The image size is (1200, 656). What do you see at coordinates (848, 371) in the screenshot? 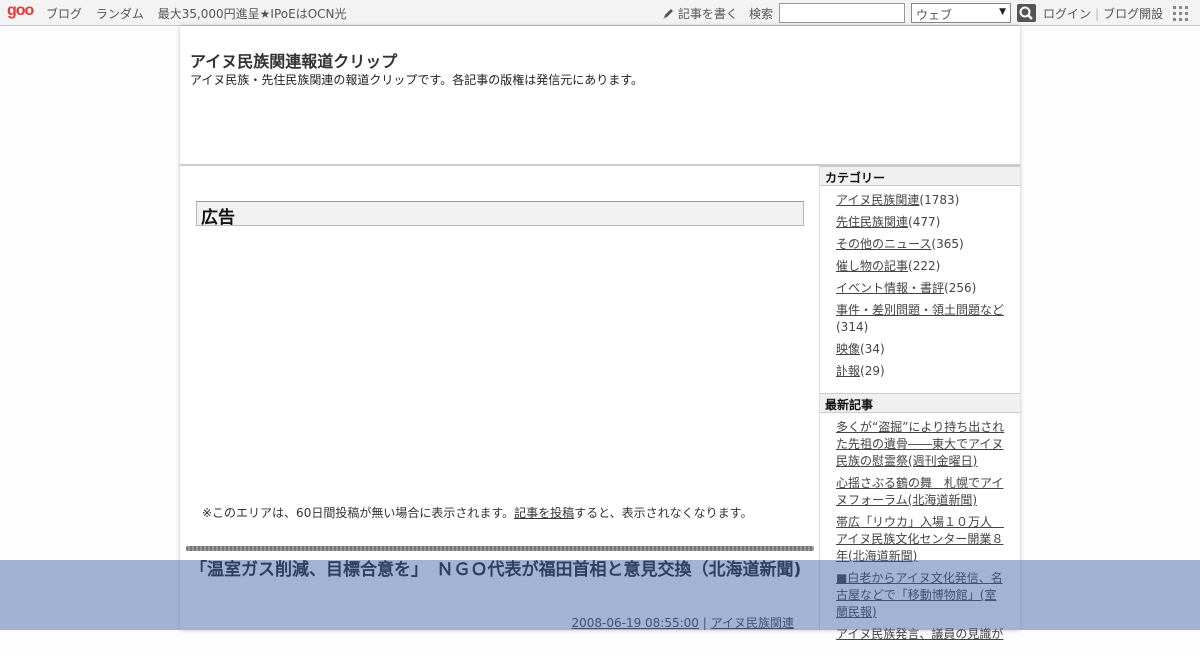
I see `category-link: 訃報` at bounding box center [848, 371].